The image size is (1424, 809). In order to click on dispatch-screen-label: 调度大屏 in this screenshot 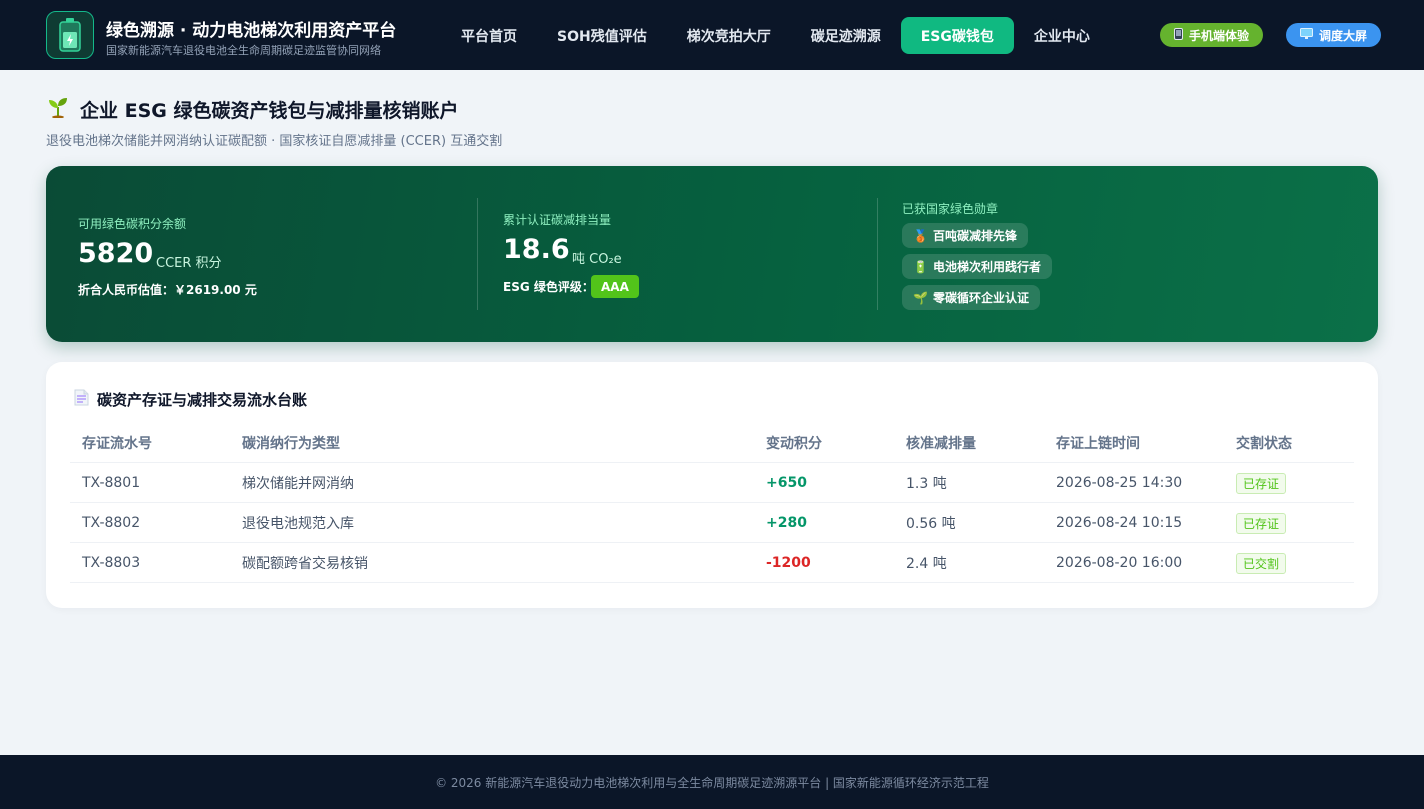, I will do `click(1343, 35)`.